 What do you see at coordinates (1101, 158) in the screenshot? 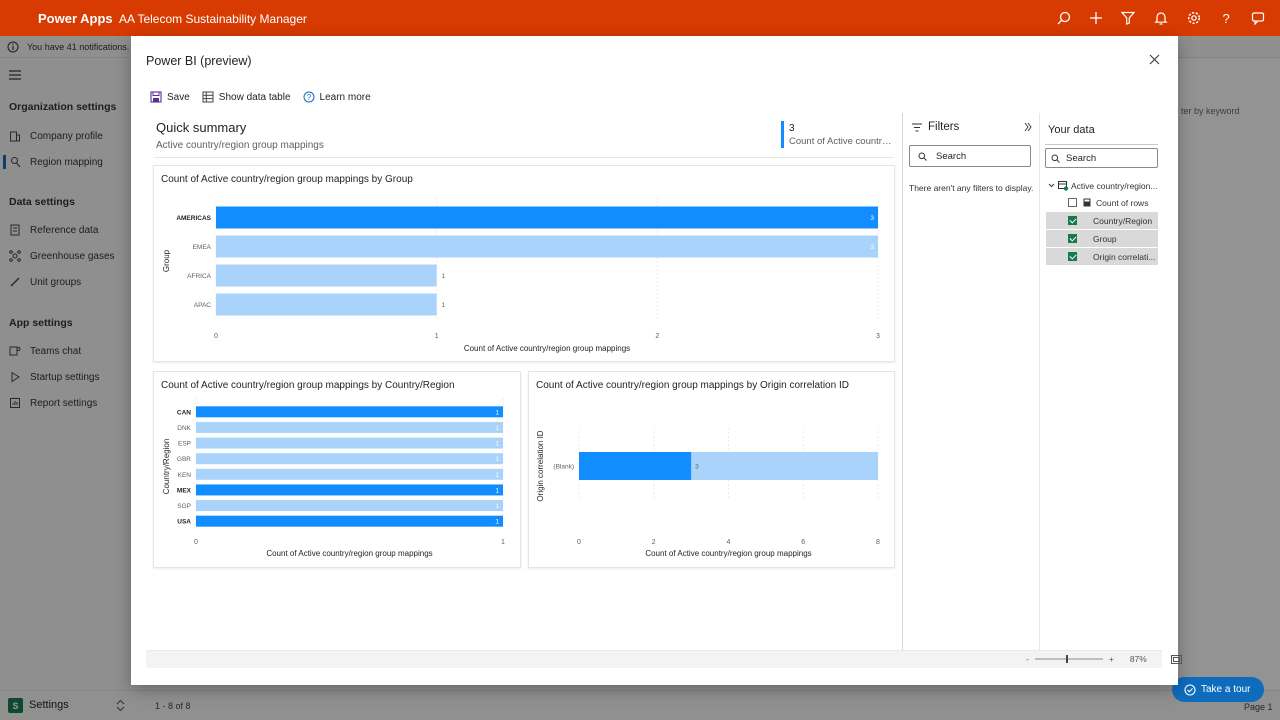
I see `your-data-search-input: Search` at bounding box center [1101, 158].